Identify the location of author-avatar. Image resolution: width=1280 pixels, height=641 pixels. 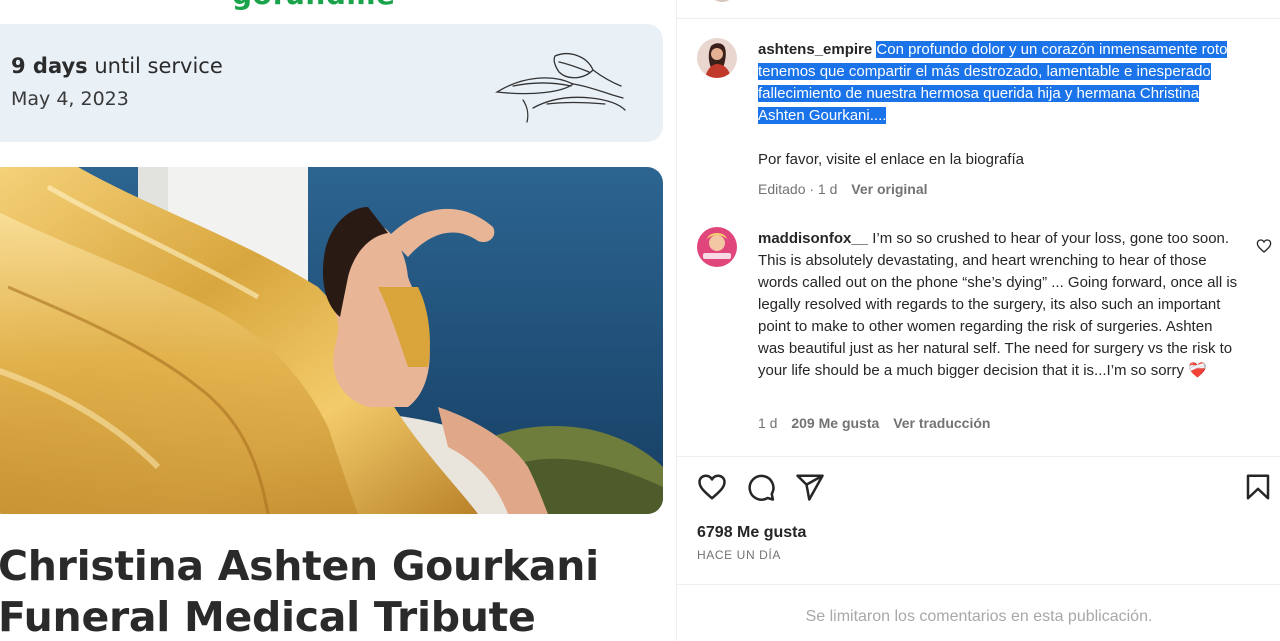
(717, 58).